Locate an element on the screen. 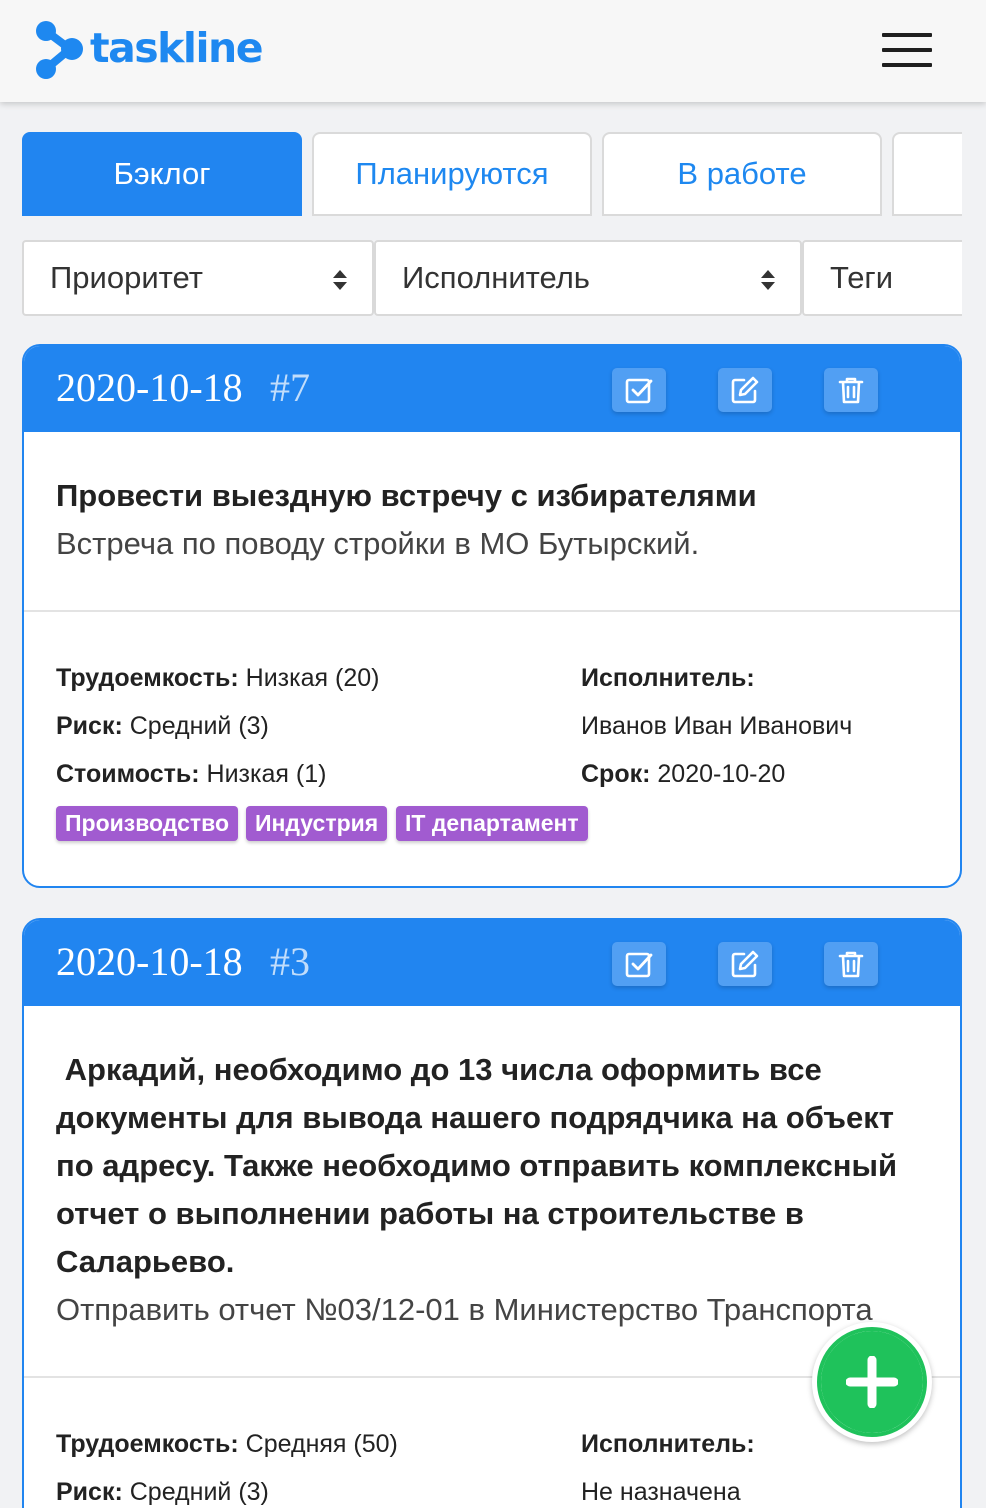  deadline-field: Срок: 2020-10-20 is located at coordinates (683, 774).